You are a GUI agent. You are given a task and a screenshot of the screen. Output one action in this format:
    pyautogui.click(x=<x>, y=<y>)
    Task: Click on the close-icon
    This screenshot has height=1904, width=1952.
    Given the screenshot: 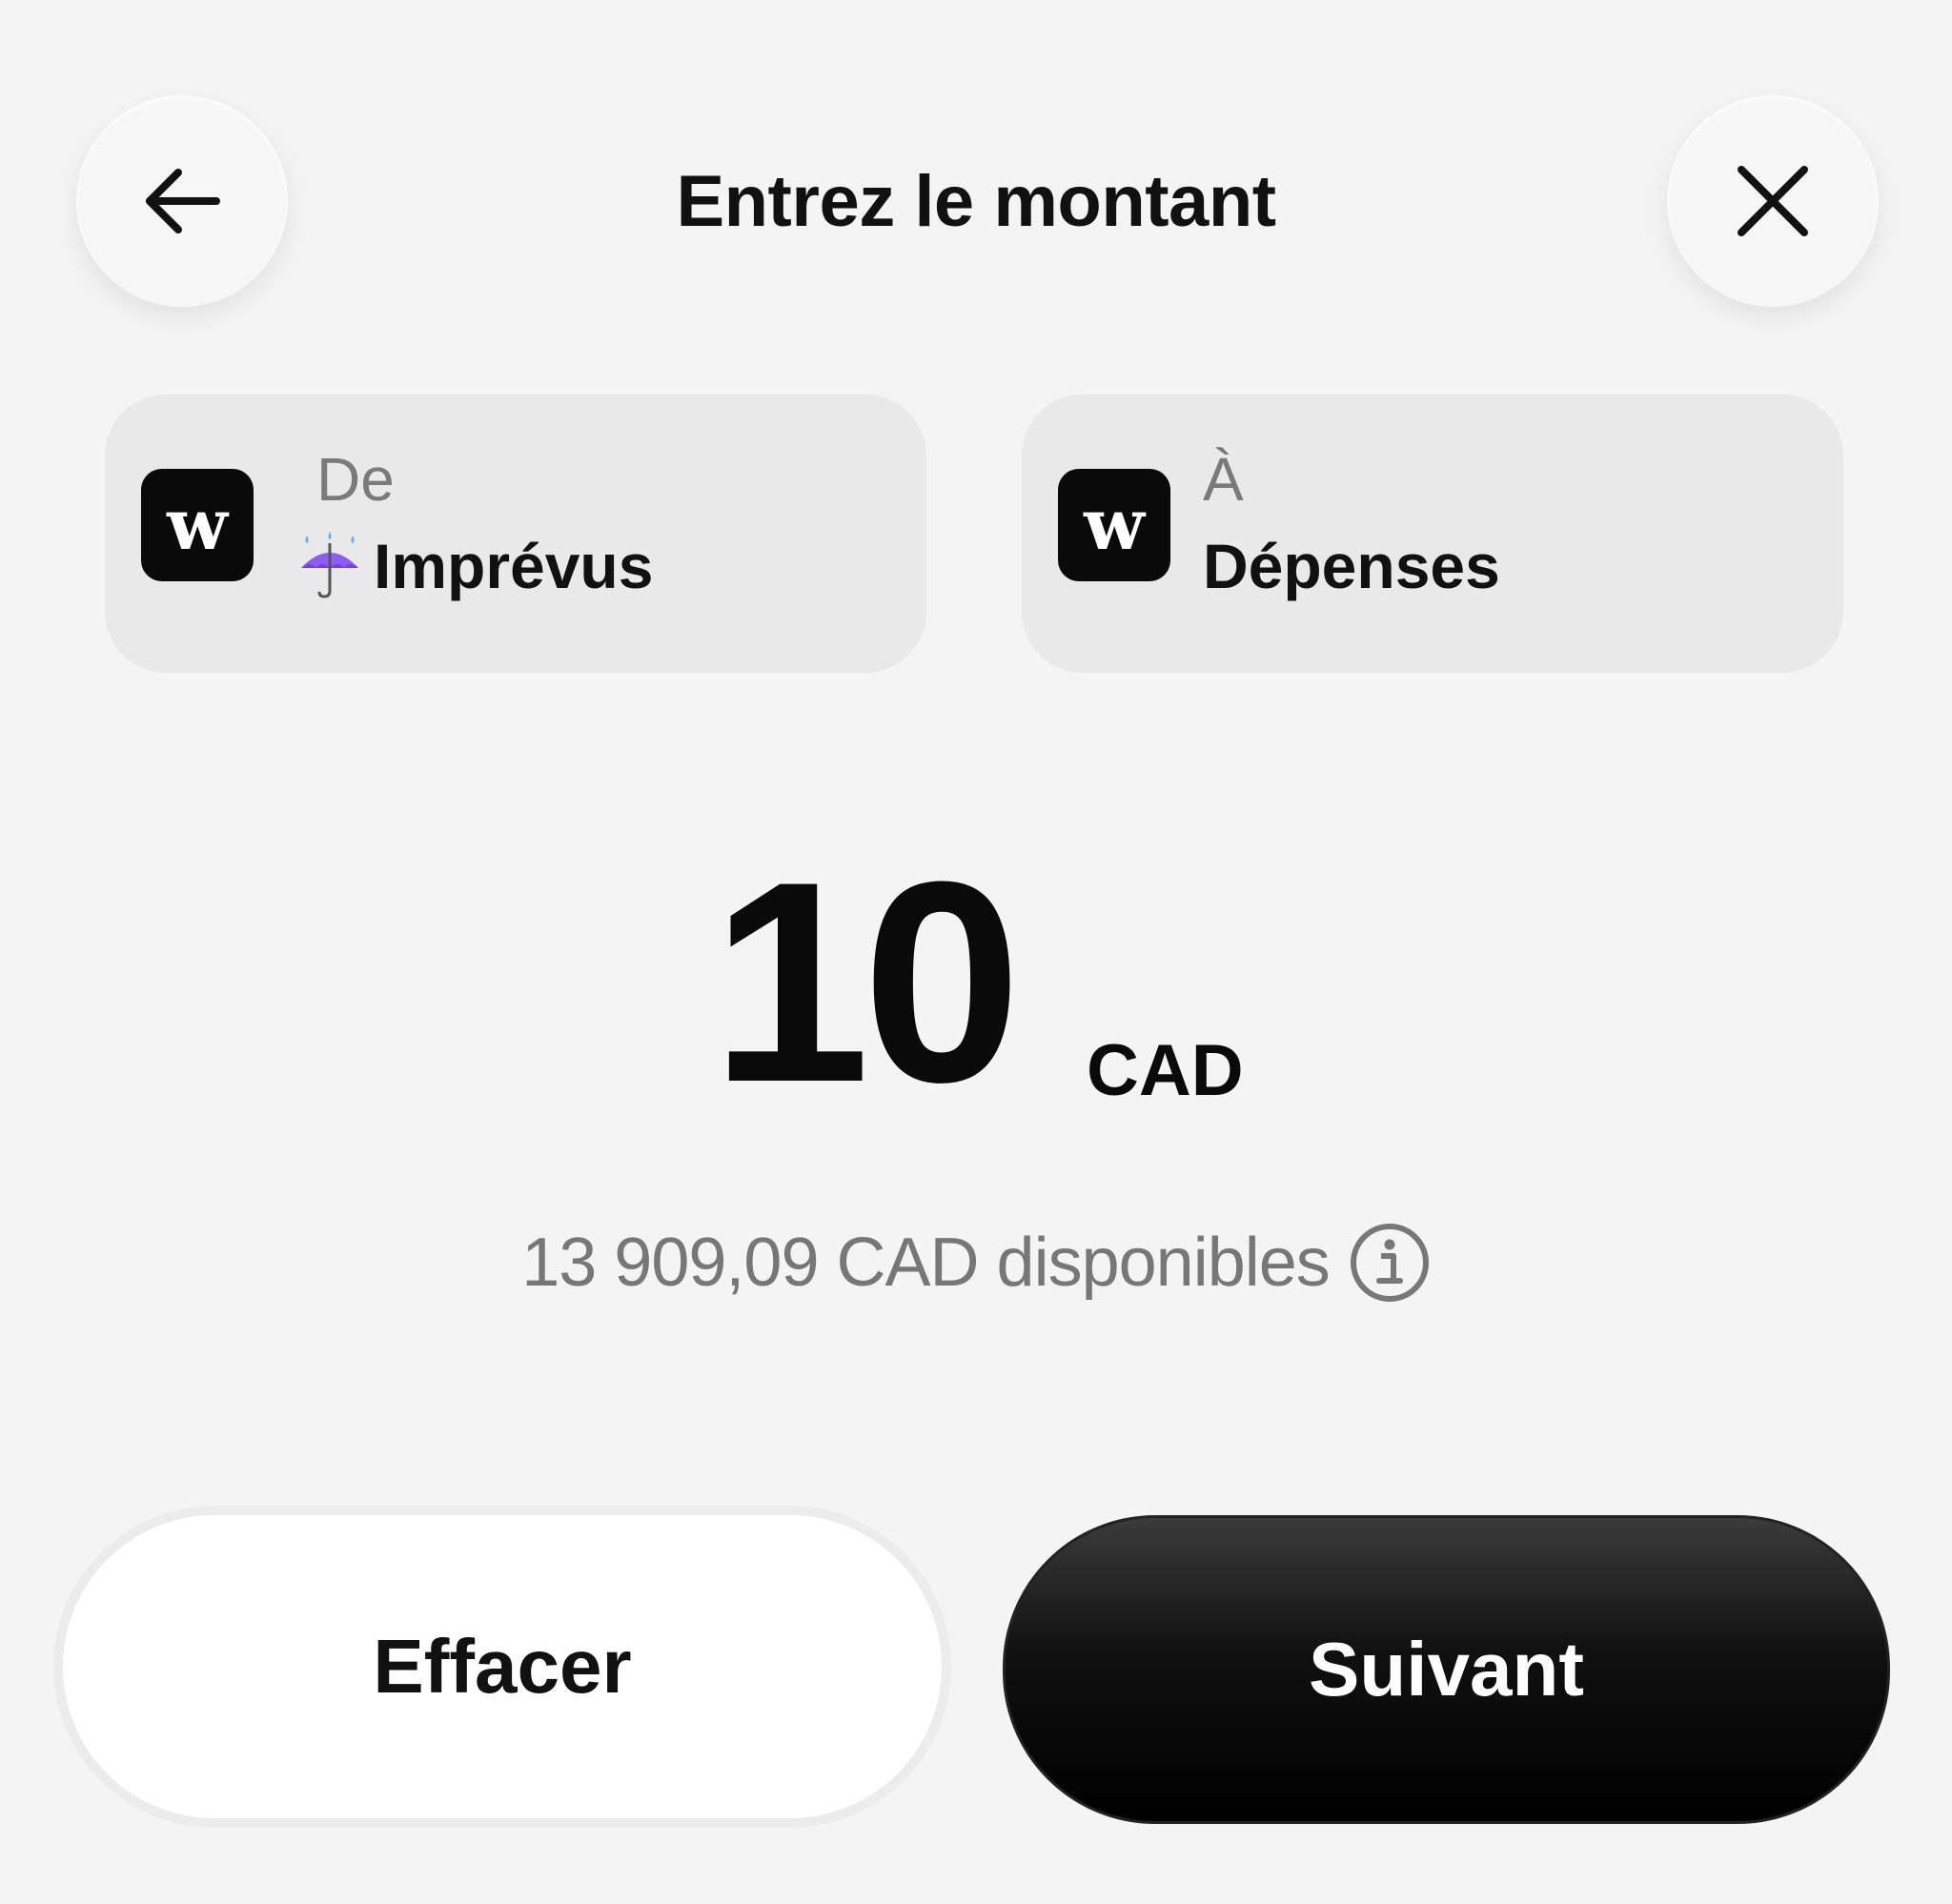 What is the action you would take?
    pyautogui.click(x=1773, y=201)
    